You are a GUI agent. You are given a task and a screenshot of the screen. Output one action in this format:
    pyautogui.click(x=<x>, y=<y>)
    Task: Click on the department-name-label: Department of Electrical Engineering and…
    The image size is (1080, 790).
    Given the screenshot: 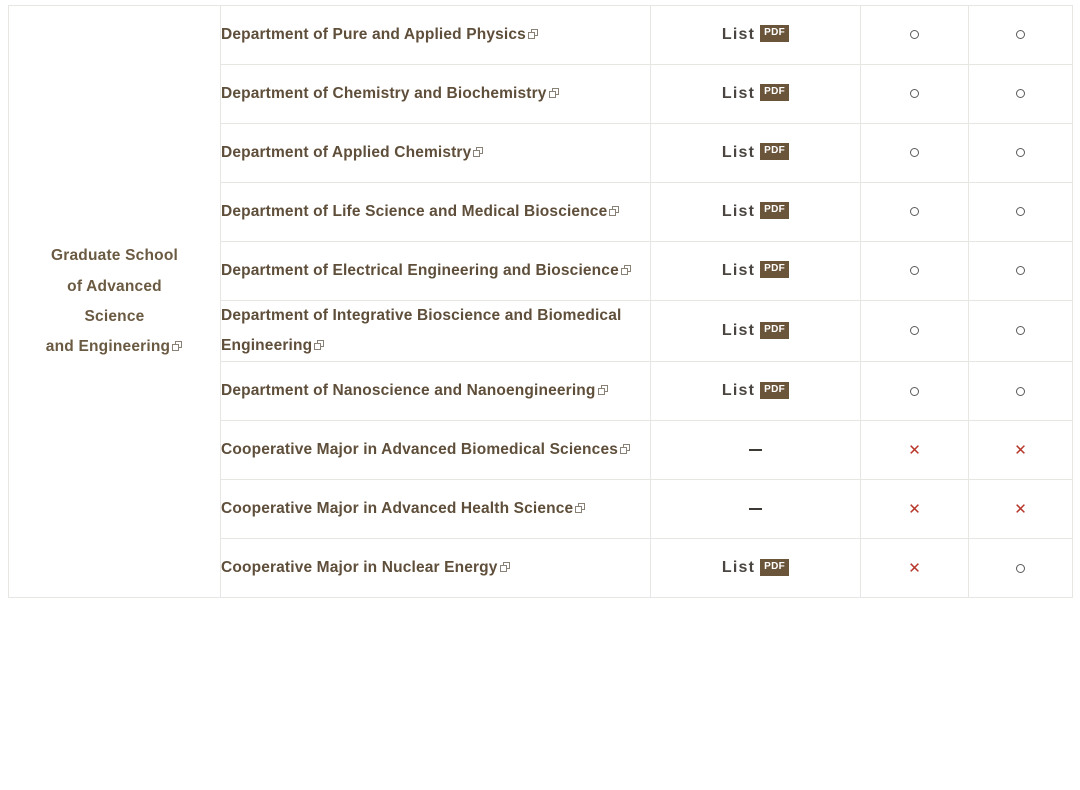 What is the action you would take?
    pyautogui.click(x=420, y=270)
    